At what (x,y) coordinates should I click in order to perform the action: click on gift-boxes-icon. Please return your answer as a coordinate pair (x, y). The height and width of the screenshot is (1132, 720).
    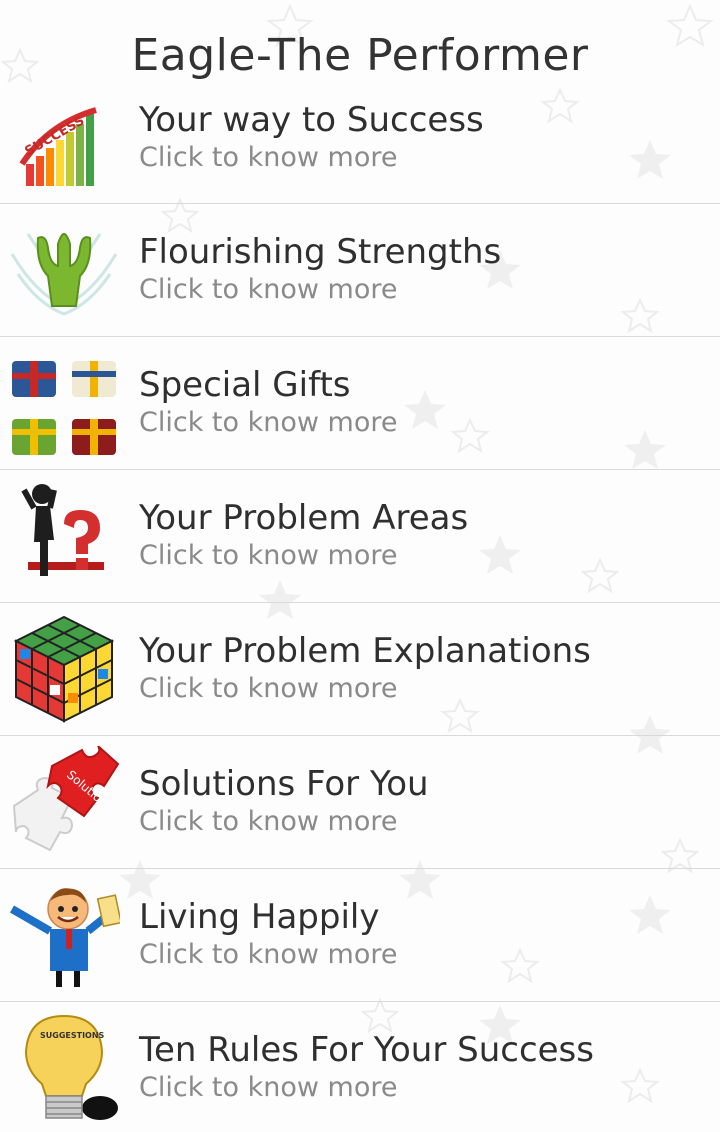
    Looking at the image, I should click on (64, 408).